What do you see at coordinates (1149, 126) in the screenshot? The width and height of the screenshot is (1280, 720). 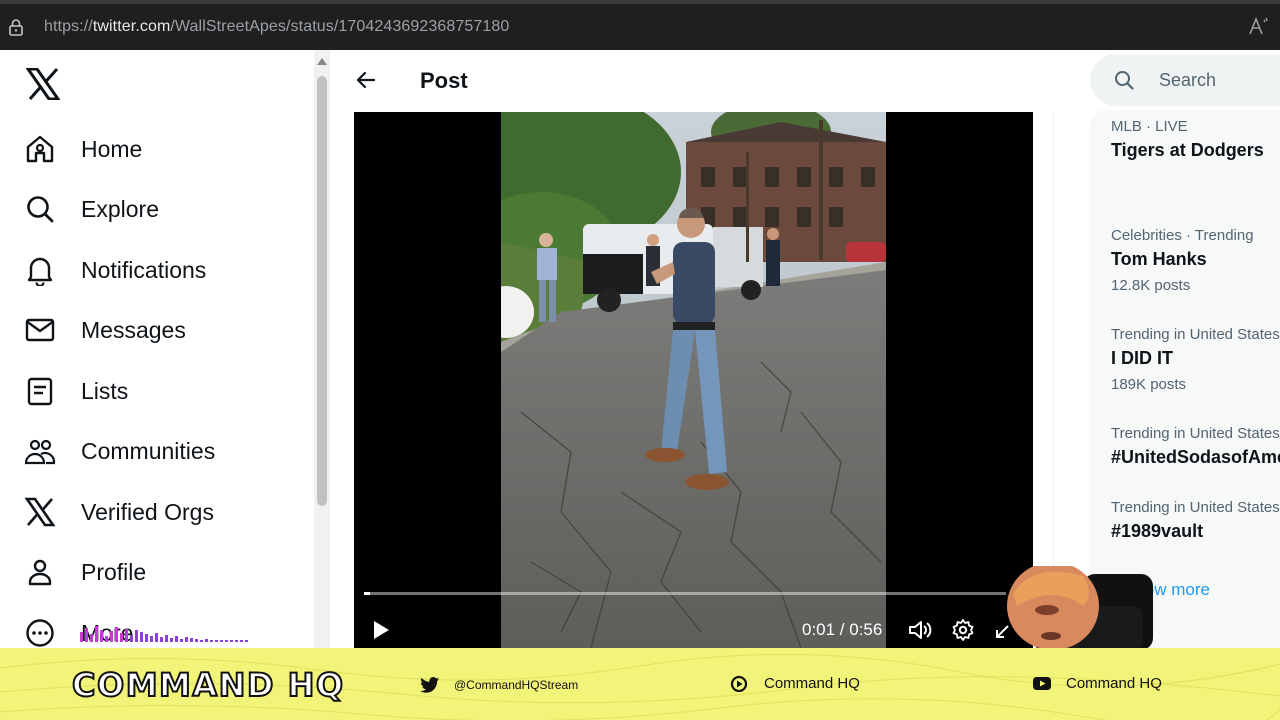 I see `trend-meta: MLB · LIVE` at bounding box center [1149, 126].